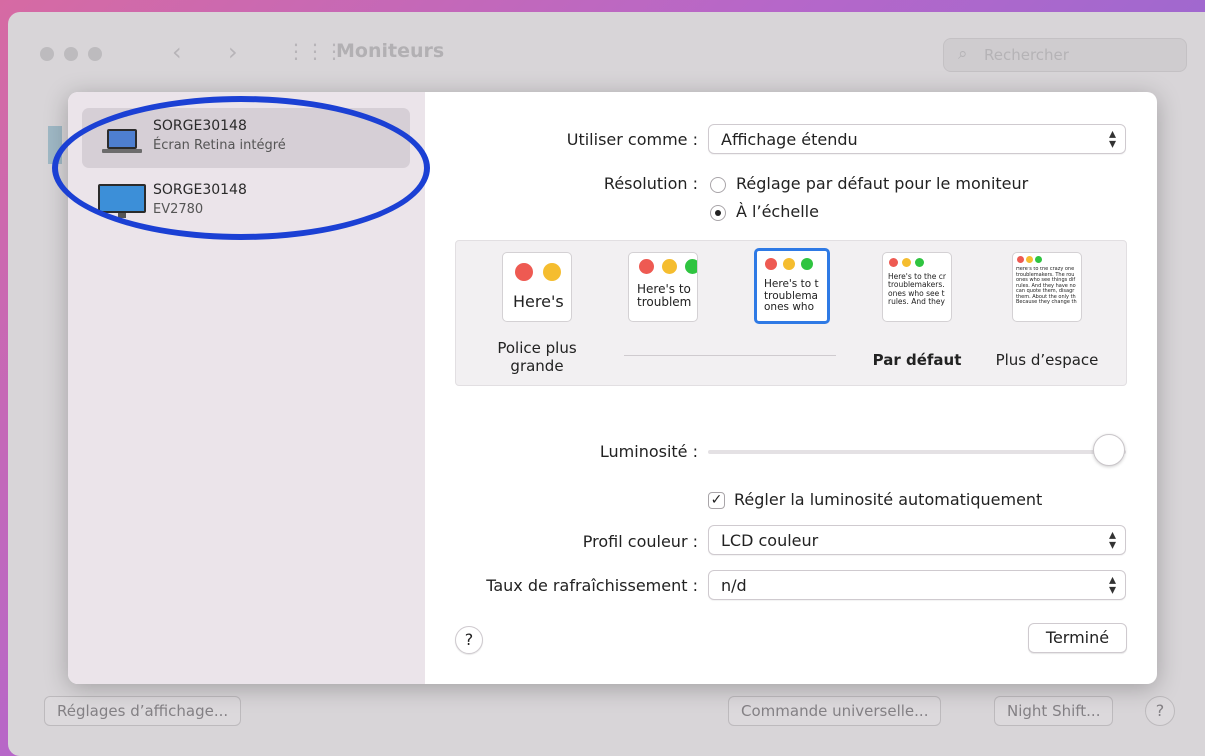  What do you see at coordinates (55, 145) in the screenshot?
I see `background-display-thumbnail` at bounding box center [55, 145].